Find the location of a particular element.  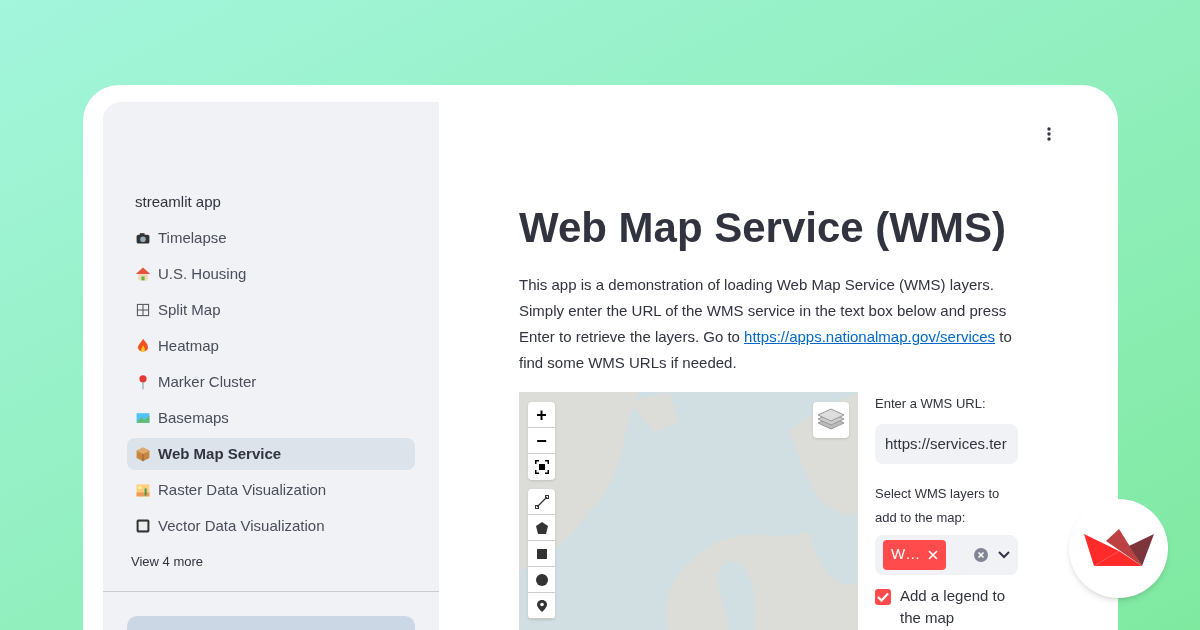

field-label: Select WMS layers to add to the map: is located at coordinates (938, 505).